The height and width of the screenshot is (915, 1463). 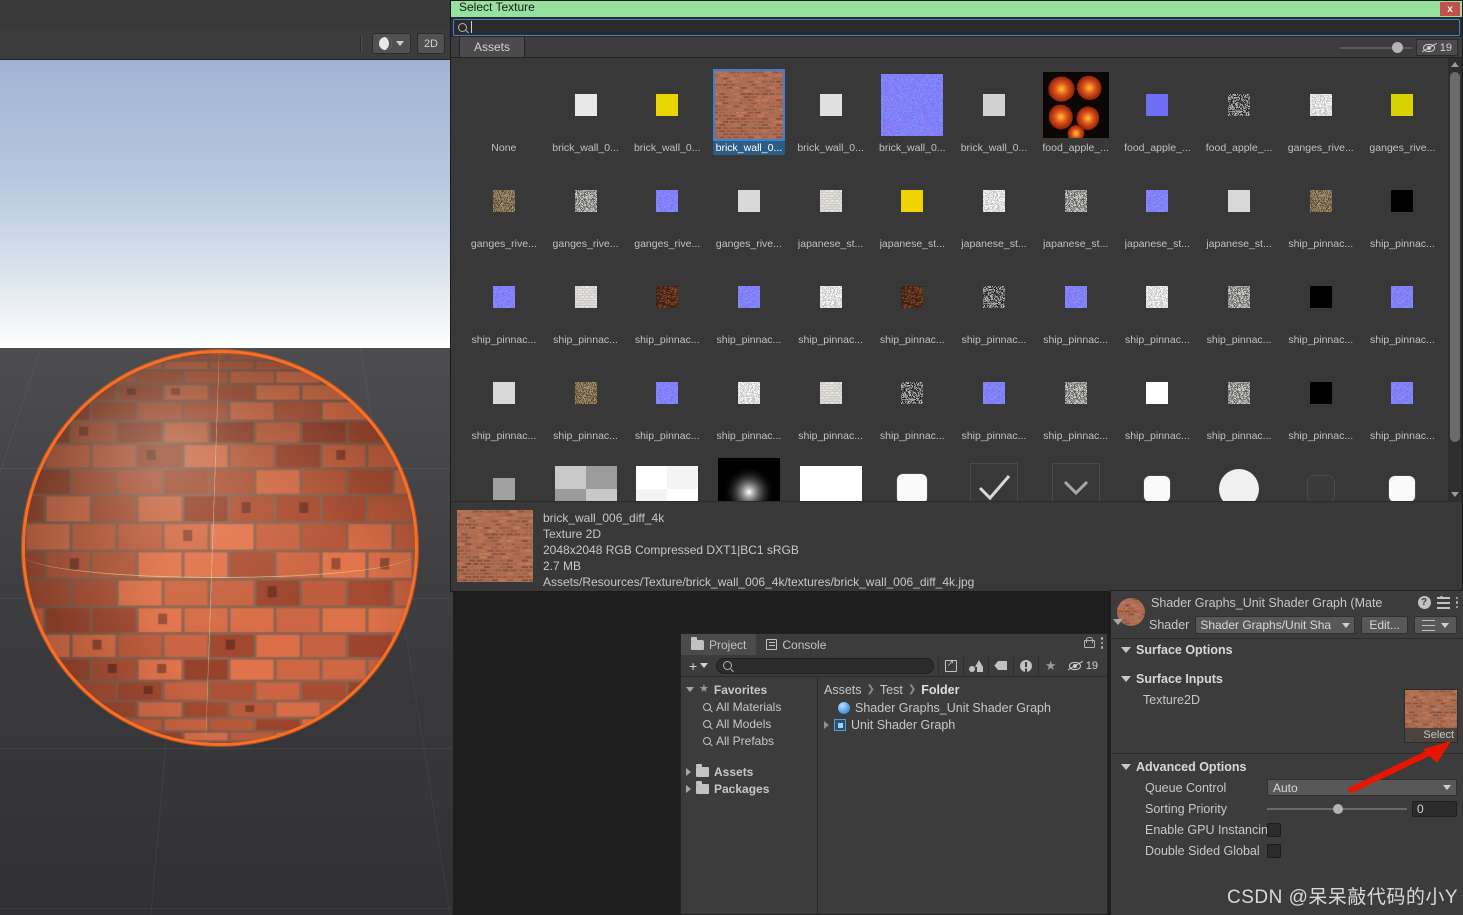 I want to click on thumbnail-size-slider, so click(x=1375, y=48).